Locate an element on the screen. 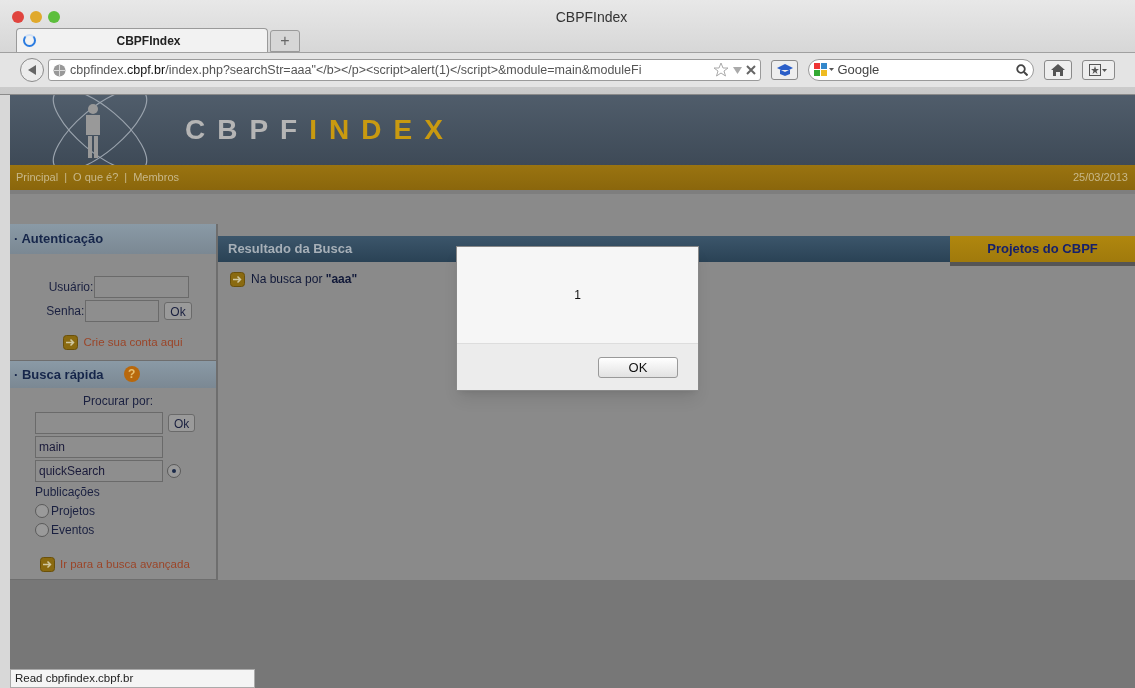  google-icon is located at coordinates (824, 70).